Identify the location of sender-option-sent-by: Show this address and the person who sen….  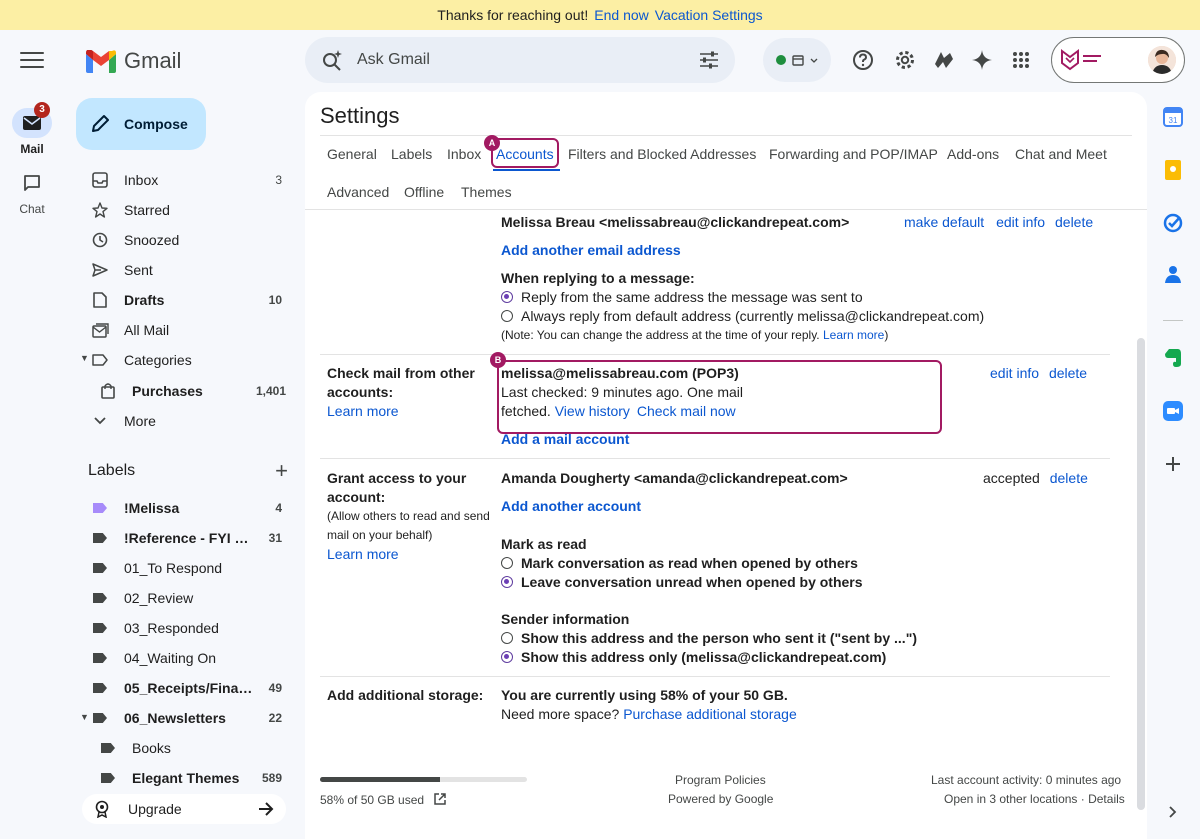
(709, 638).